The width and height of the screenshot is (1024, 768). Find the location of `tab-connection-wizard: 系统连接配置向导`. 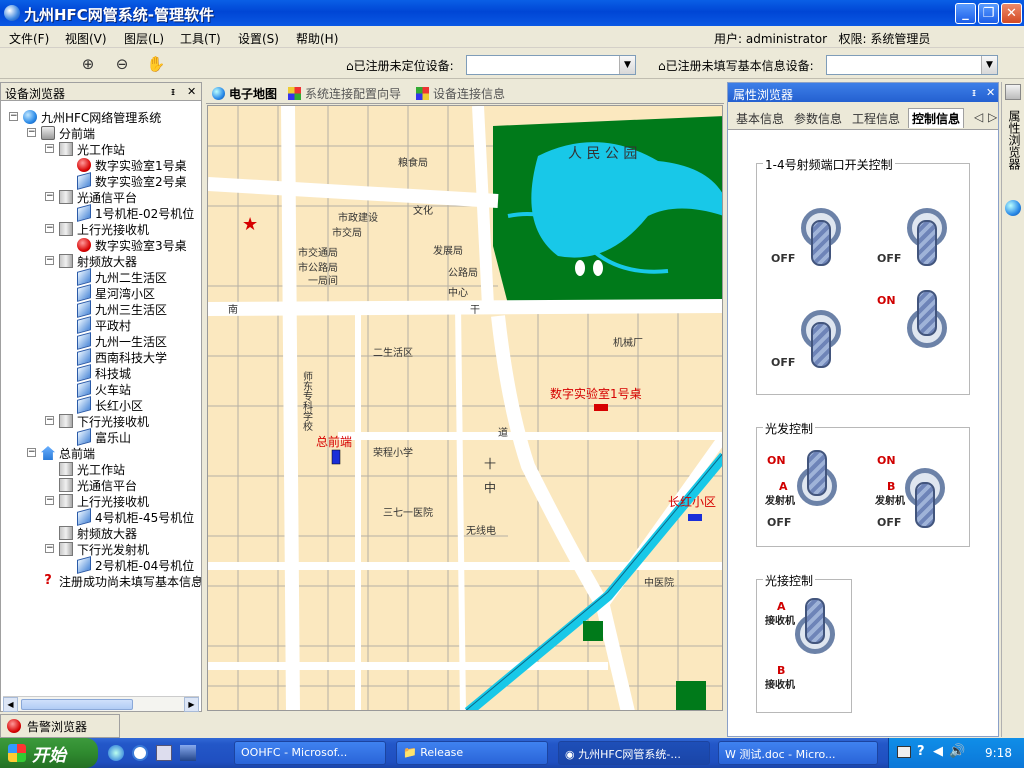

tab-connection-wizard: 系统连接配置向导 is located at coordinates (344, 93).